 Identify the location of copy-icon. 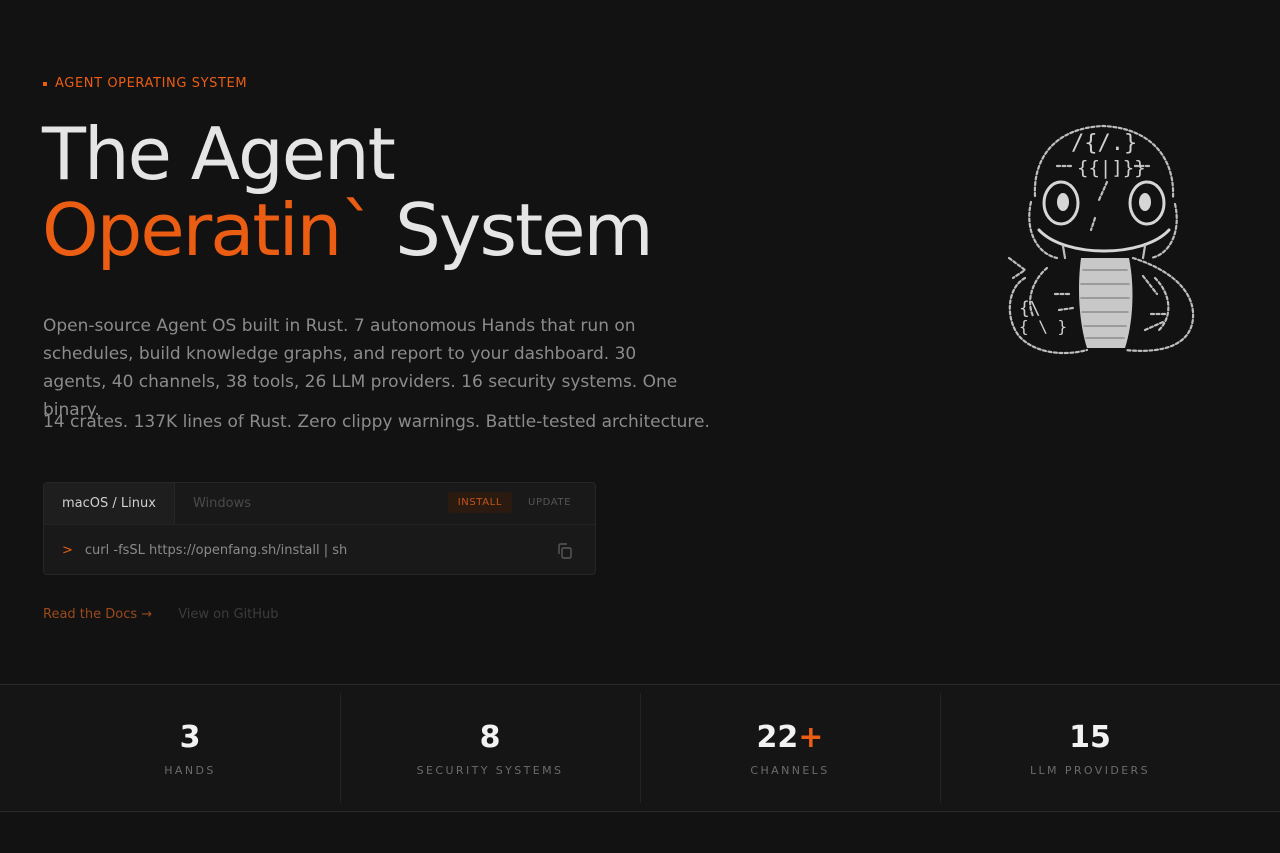
(565, 551).